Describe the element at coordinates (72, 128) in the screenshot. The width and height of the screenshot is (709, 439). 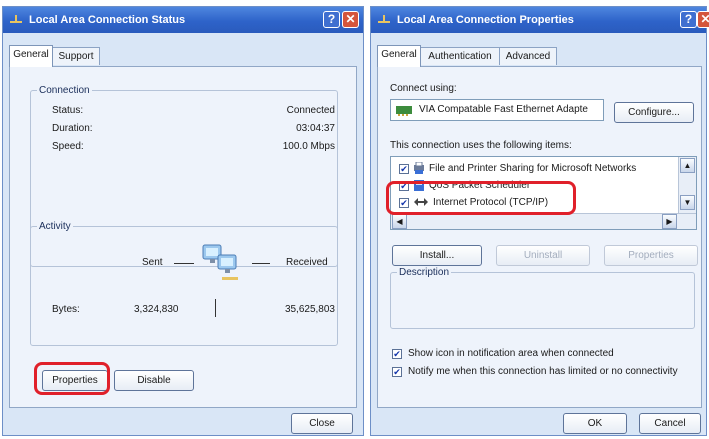
I see `duration-label: Duration:` at that location.